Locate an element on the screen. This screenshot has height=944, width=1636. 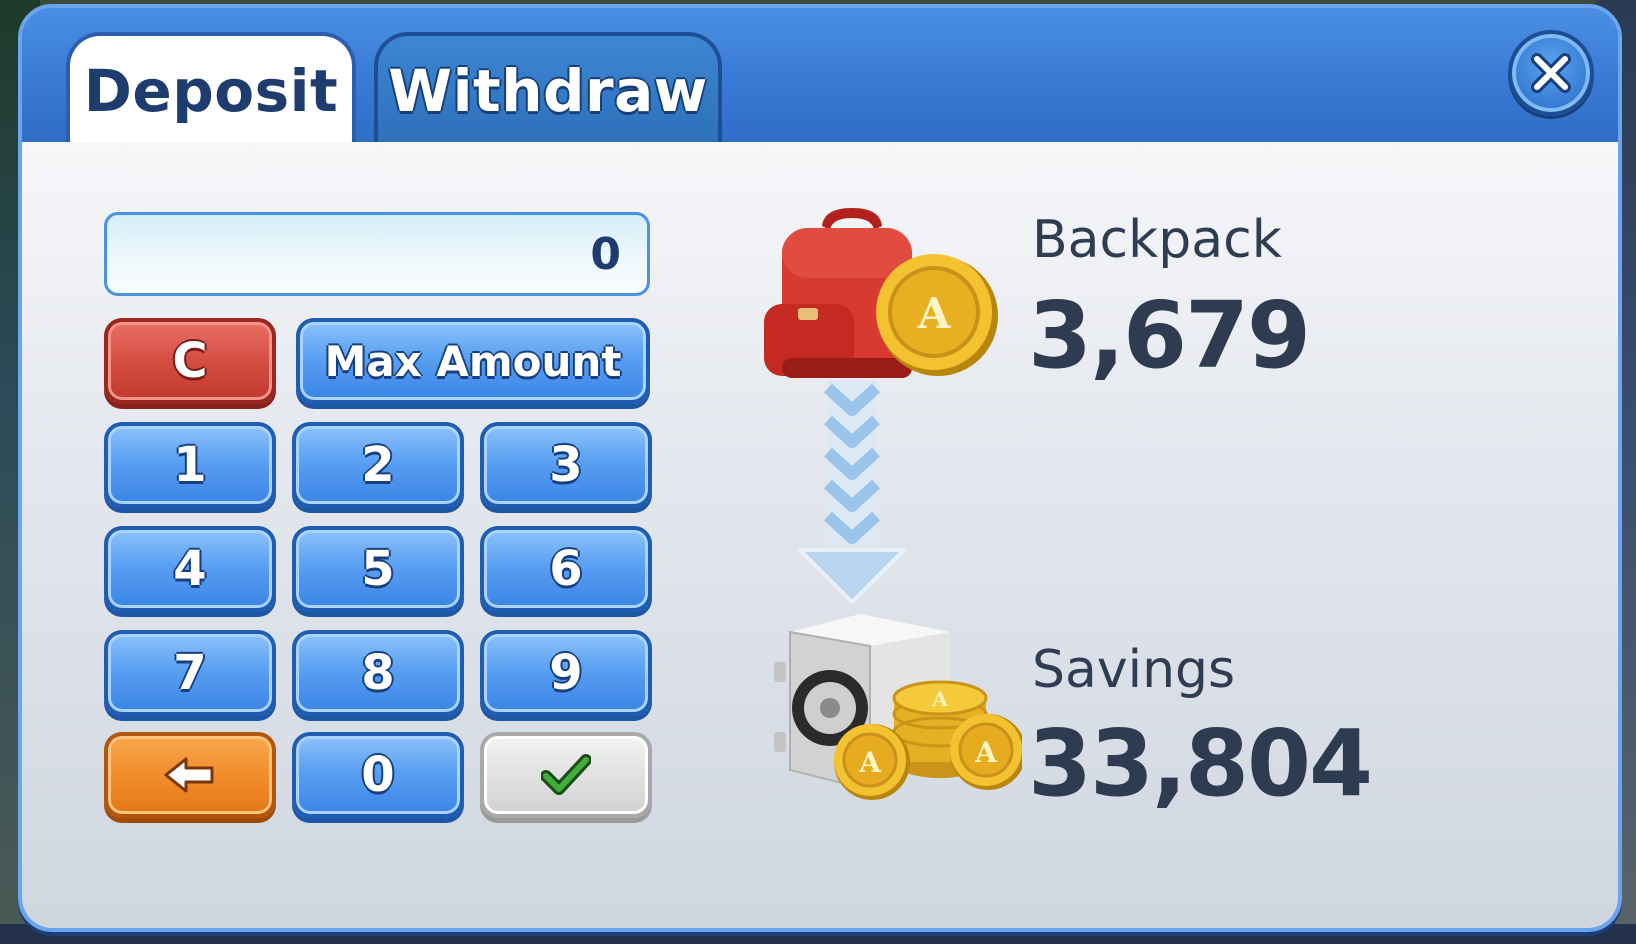
savings-amount: 33,804 is located at coordinates (1200, 763).